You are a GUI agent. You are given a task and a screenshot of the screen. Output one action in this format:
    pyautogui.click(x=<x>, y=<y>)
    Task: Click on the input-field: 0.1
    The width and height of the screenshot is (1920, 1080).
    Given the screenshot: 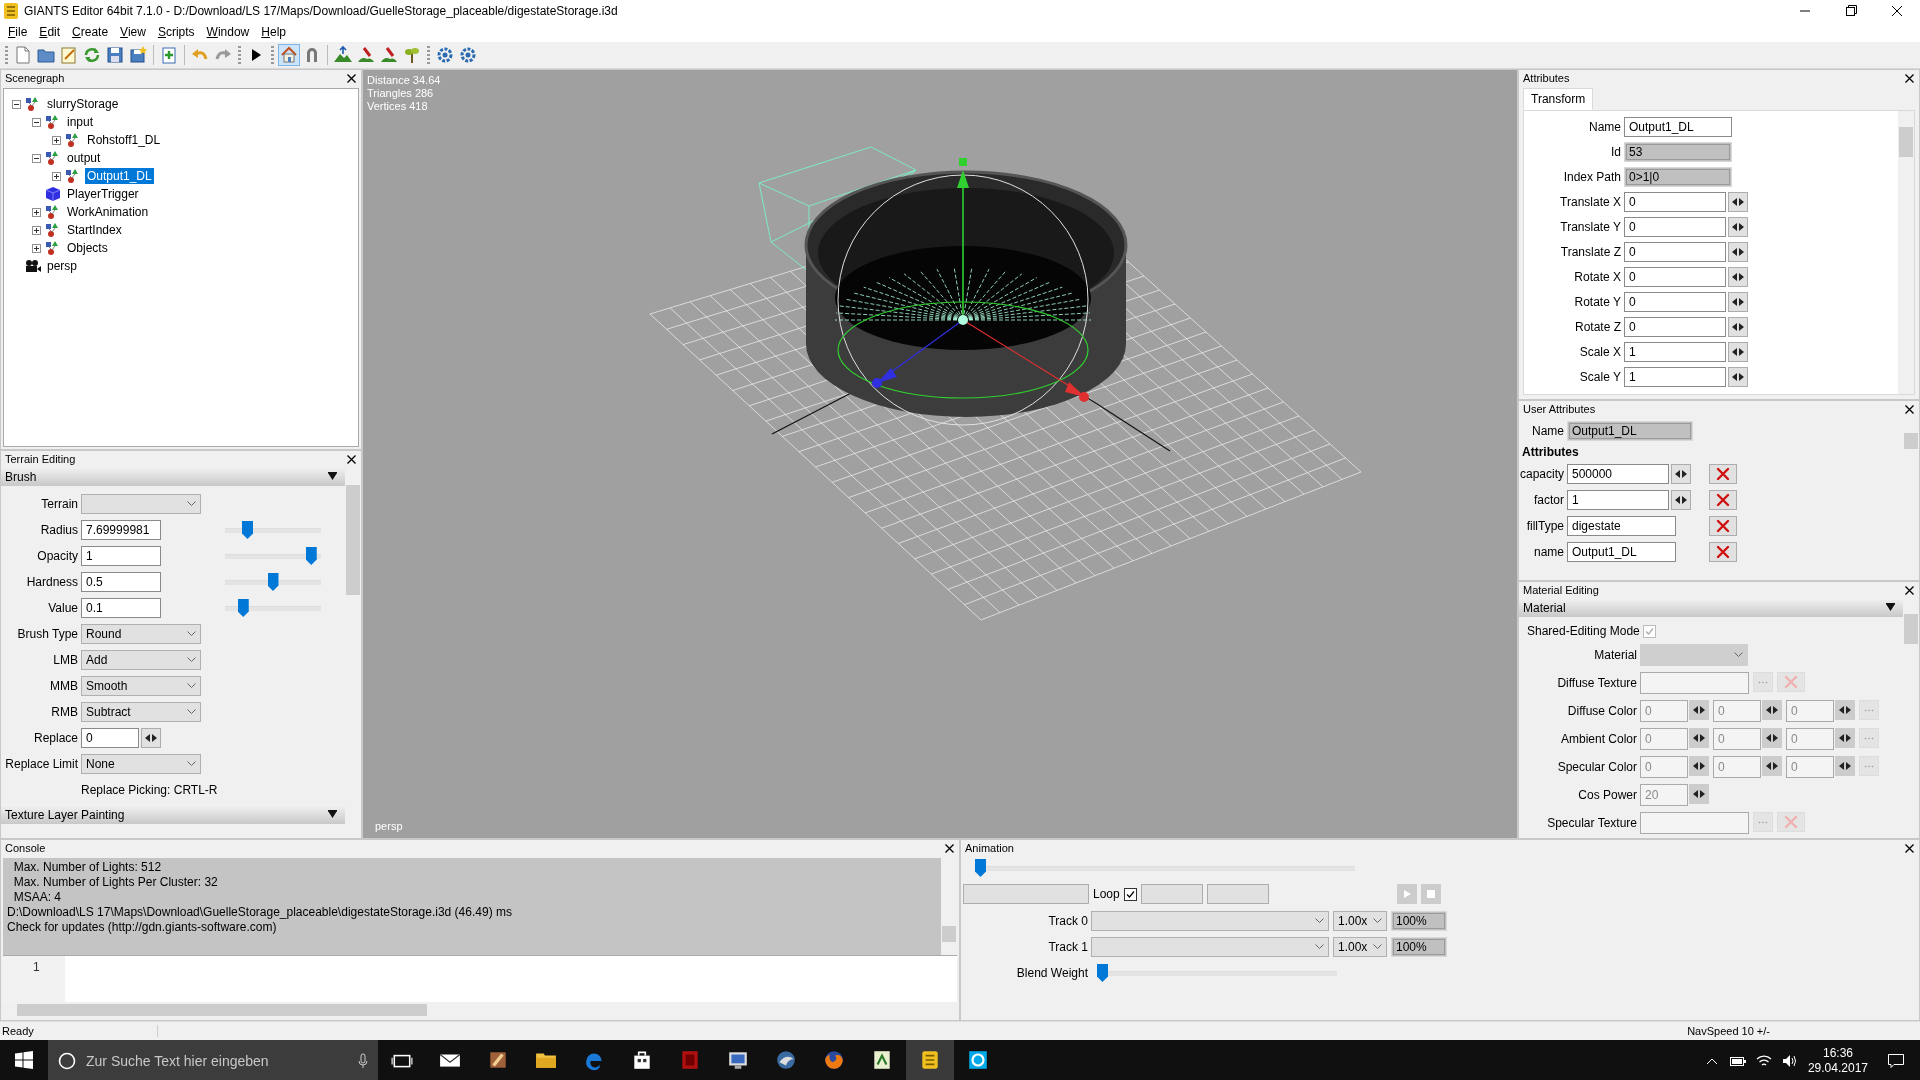 What is the action you would take?
    pyautogui.click(x=121, y=608)
    